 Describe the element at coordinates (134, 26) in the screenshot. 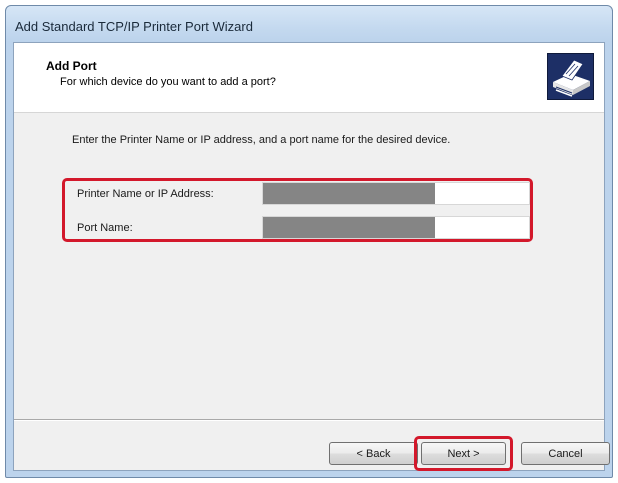

I see `window-title: Add Standard TCP/IP Printer Port Wizard` at that location.